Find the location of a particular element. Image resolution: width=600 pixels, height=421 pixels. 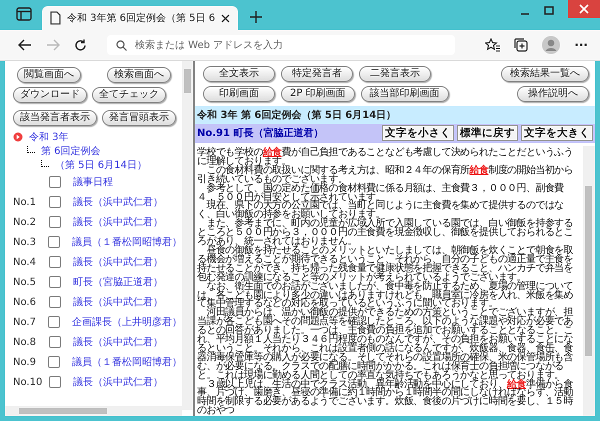

tree-link: （第 5日 6月14日） is located at coordinates (101, 165).